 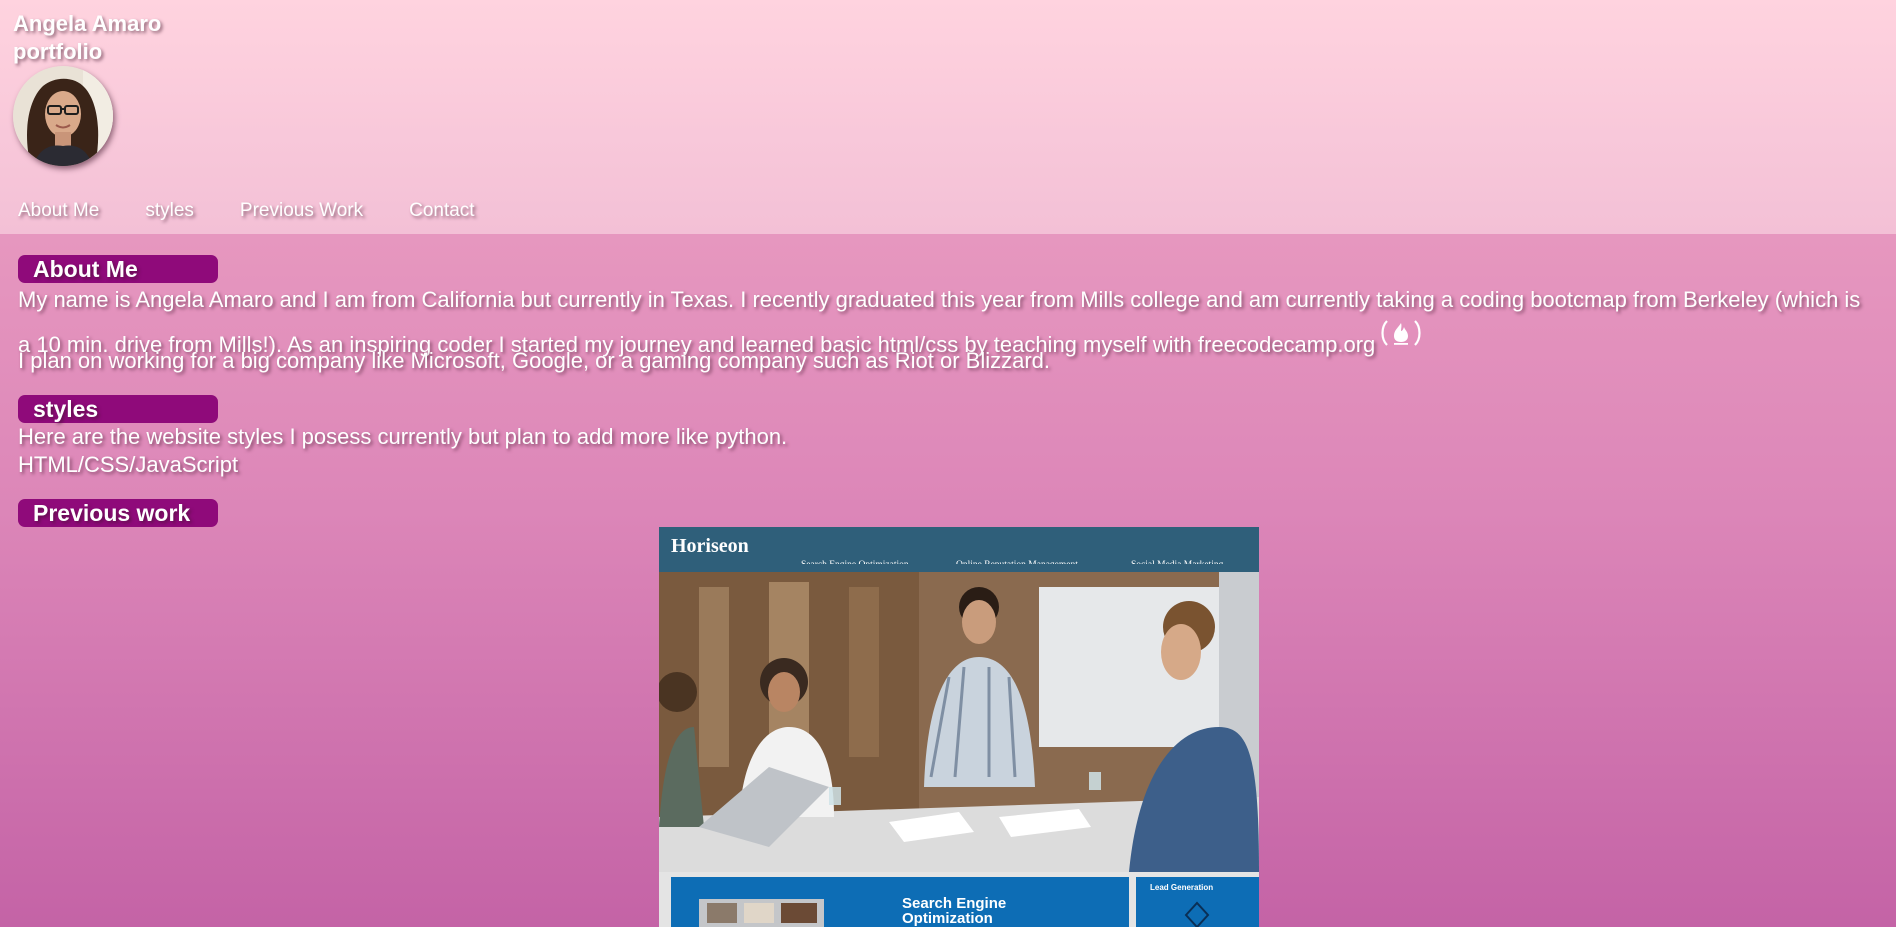 What do you see at coordinates (118, 269) in the screenshot?
I see `about-heading: About Me` at bounding box center [118, 269].